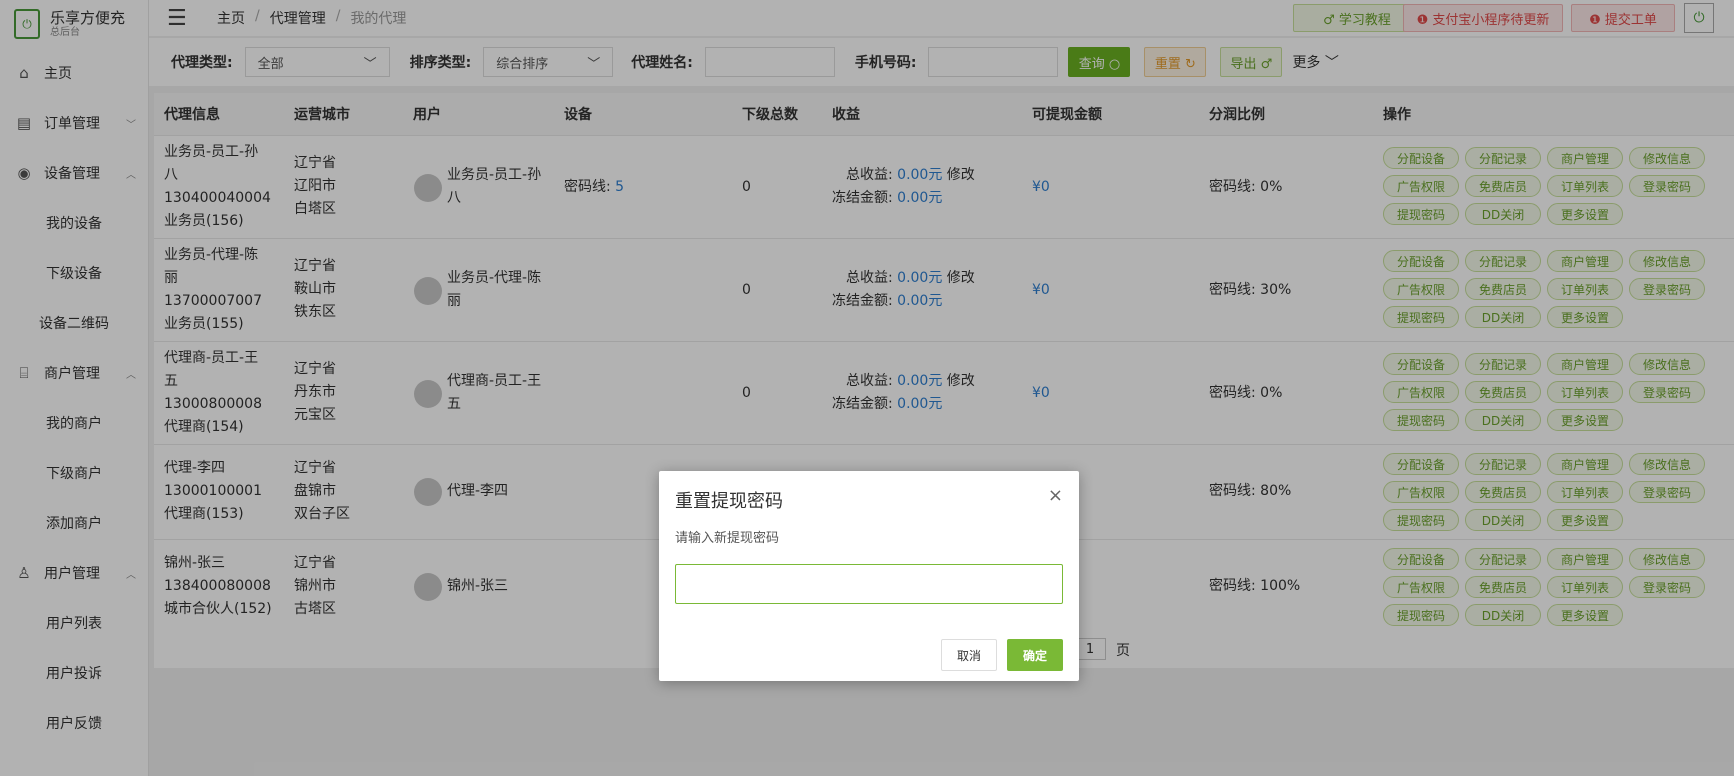 The height and width of the screenshot is (776, 1734). I want to click on dialog-prompt: 请输入新提现密码, so click(727, 538).